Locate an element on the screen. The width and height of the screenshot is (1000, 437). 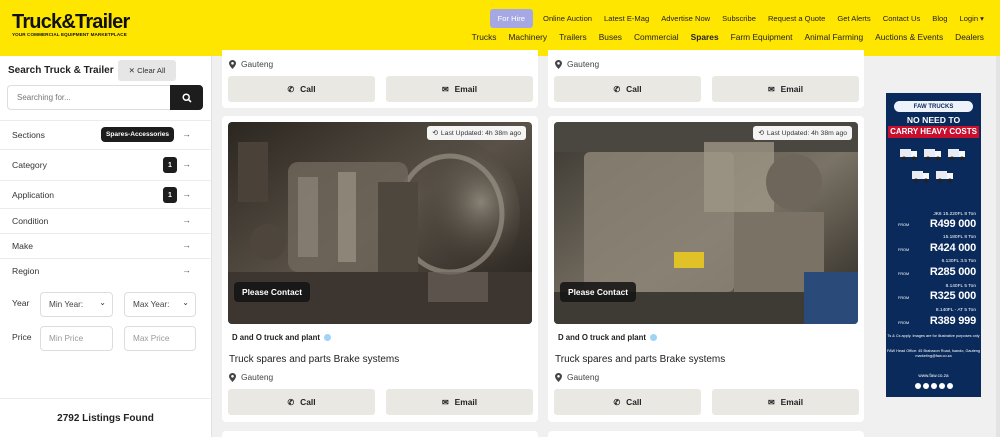
price-please-contact: Please Contact is located at coordinates (272, 292).